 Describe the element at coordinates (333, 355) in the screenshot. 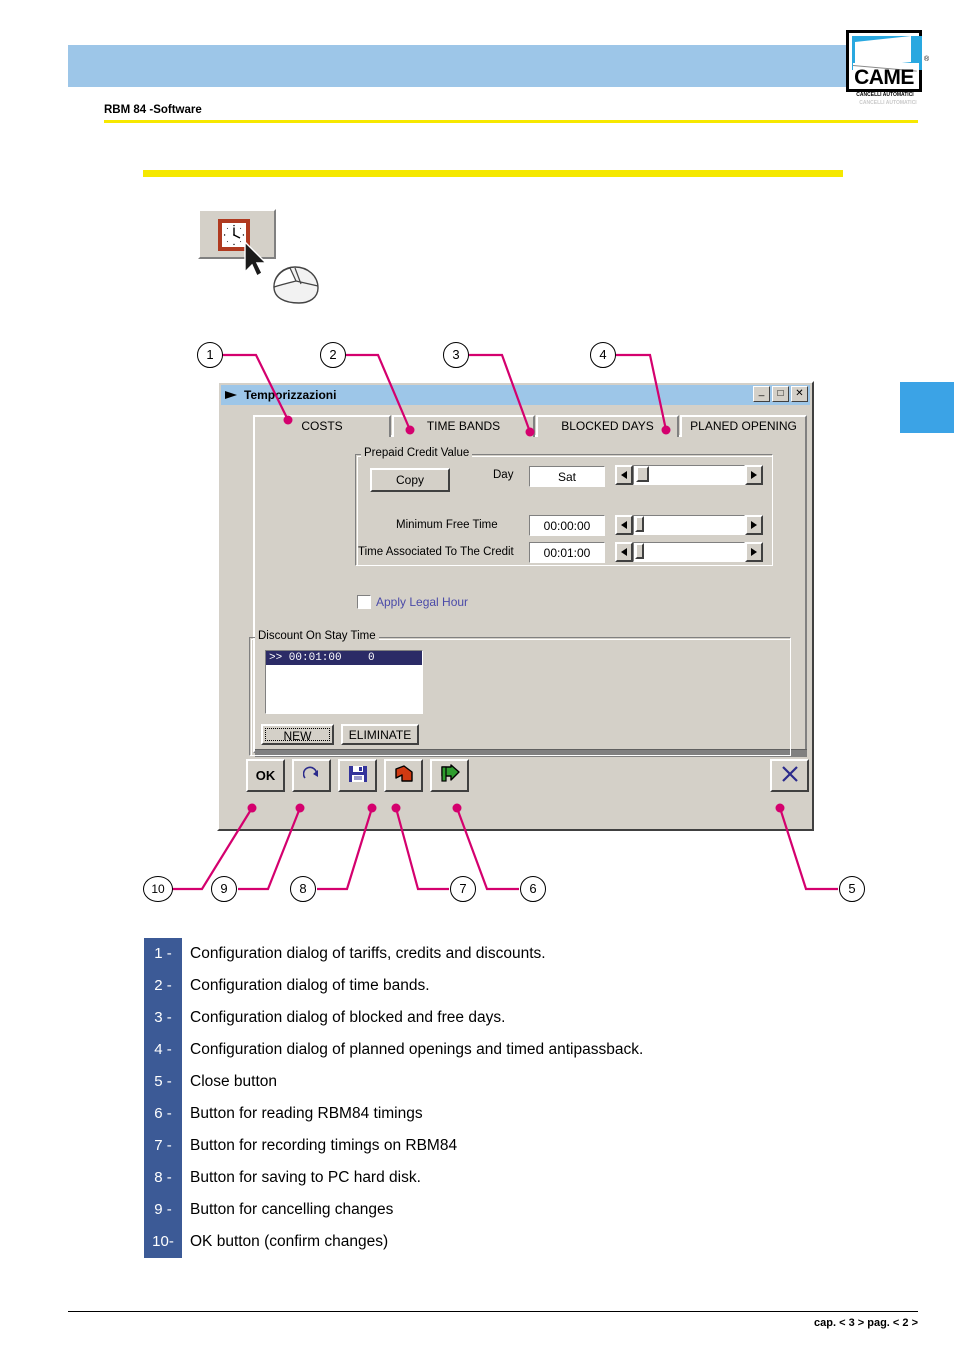

I see `callout-2: 2` at that location.